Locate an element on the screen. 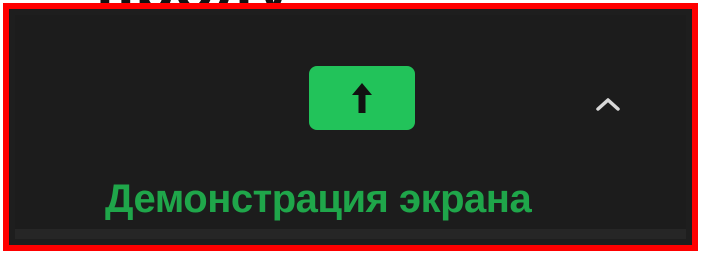 This screenshot has width=701, height=254. chevron-up-icon is located at coordinates (608, 104).